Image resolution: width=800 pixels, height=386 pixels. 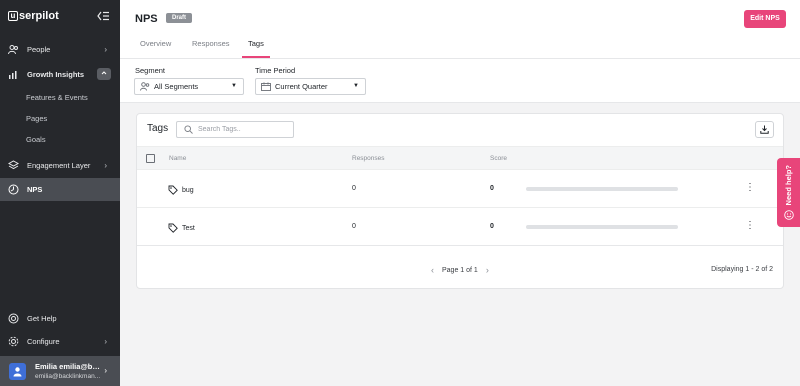 What do you see at coordinates (188, 190) in the screenshot?
I see `tag-name: bug` at bounding box center [188, 190].